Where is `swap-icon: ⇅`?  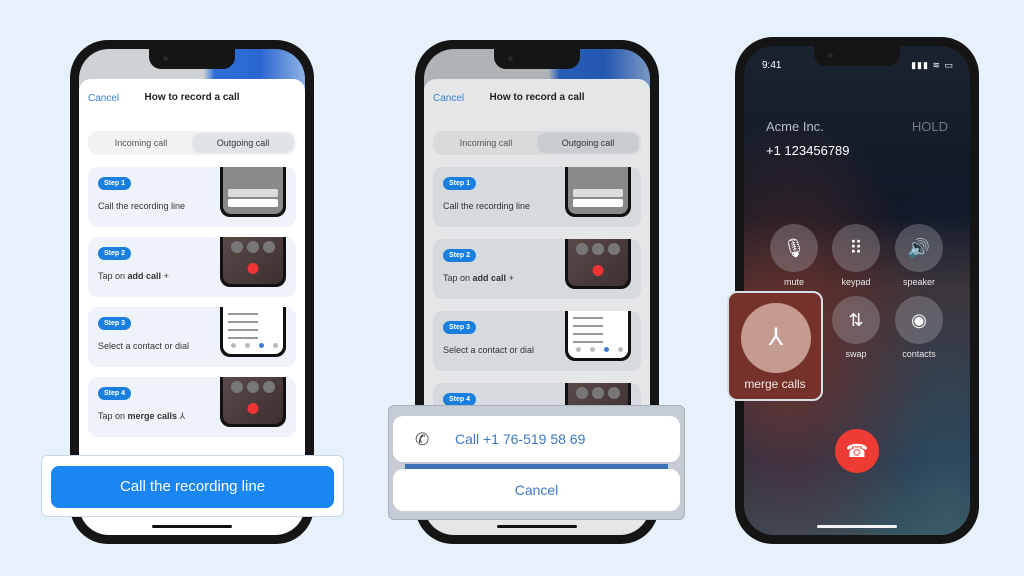 swap-icon: ⇅ is located at coordinates (856, 320).